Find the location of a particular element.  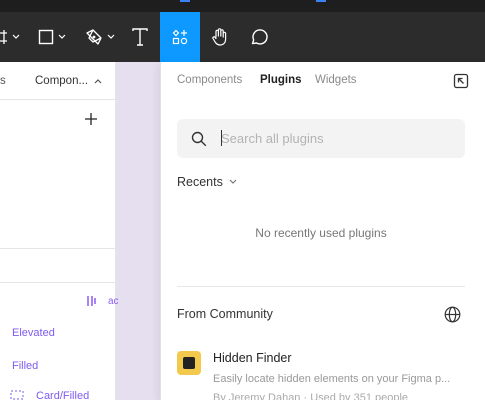

library-icon is located at coordinates (93, 301).